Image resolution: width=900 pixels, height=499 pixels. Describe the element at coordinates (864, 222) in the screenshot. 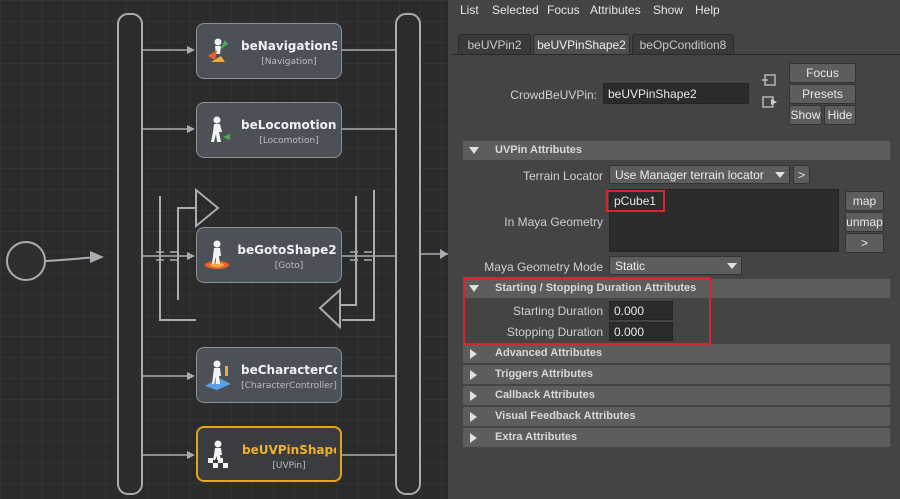

I see `unmap-button: unmap` at that location.